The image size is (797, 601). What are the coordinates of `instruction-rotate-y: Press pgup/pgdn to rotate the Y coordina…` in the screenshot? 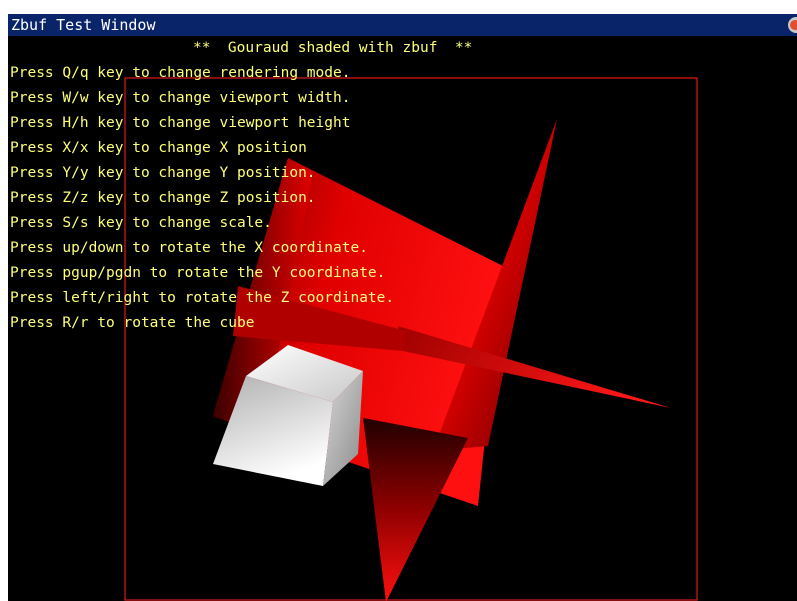 It's located at (198, 273).